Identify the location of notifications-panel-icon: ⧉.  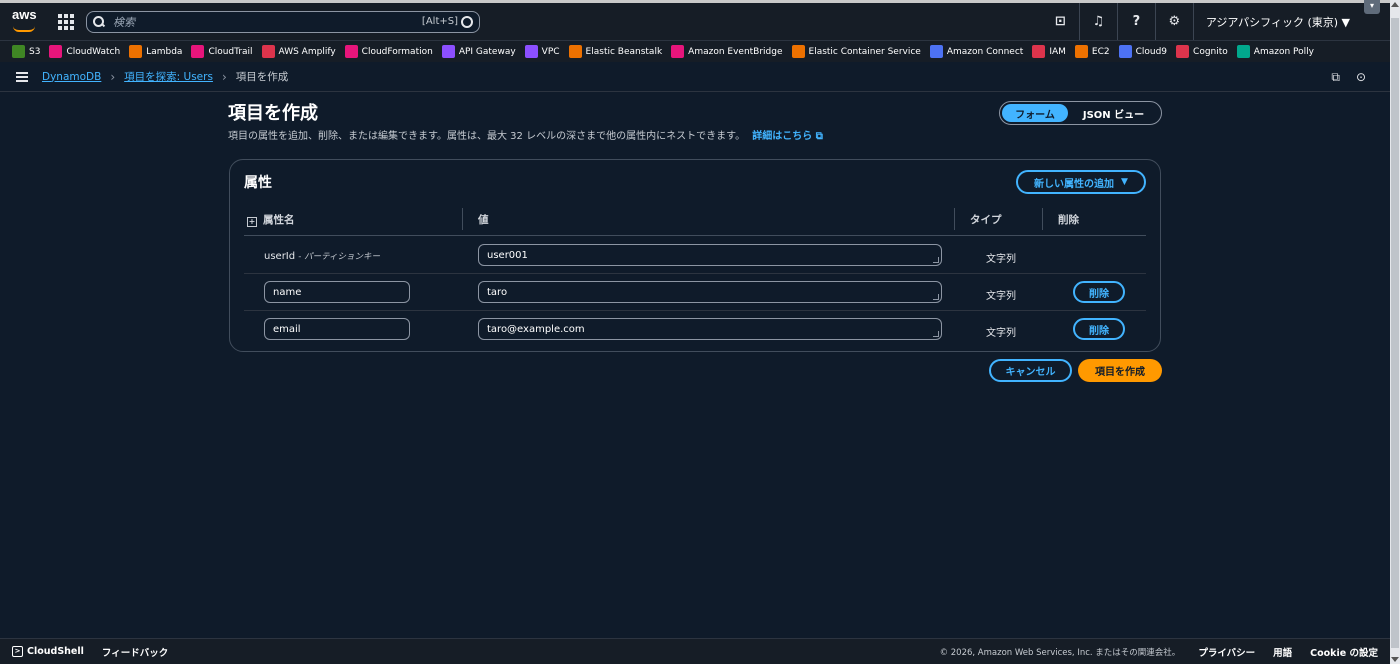
(1335, 77).